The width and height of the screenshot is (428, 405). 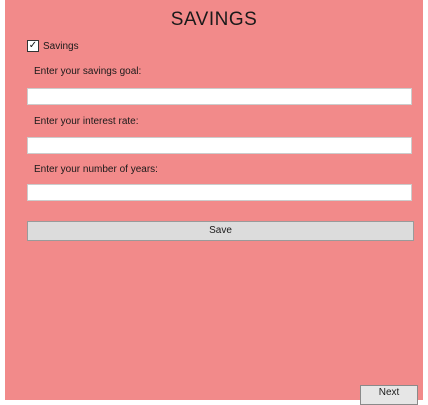 I want to click on interest-rate-label: Enter your interest rate:, so click(x=86, y=121).